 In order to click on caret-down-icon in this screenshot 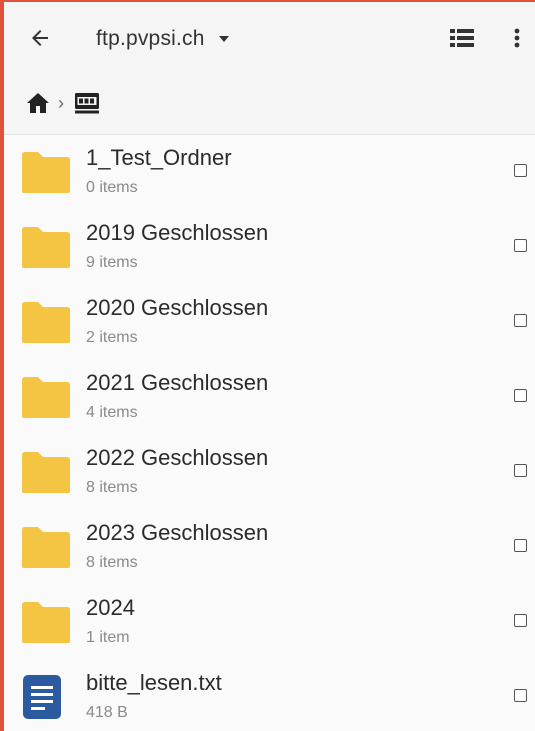, I will do `click(223, 39)`.